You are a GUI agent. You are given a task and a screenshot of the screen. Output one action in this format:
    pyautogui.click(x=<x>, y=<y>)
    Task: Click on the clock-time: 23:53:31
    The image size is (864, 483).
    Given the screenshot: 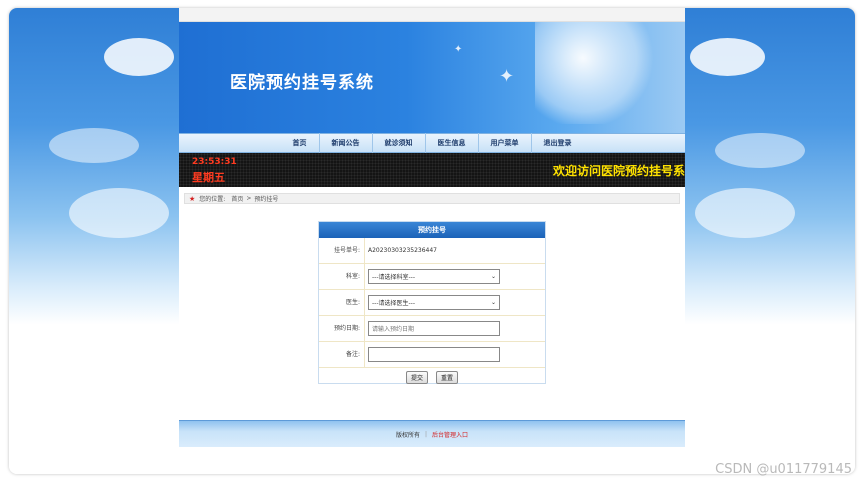 What is the action you would take?
    pyautogui.click(x=214, y=162)
    